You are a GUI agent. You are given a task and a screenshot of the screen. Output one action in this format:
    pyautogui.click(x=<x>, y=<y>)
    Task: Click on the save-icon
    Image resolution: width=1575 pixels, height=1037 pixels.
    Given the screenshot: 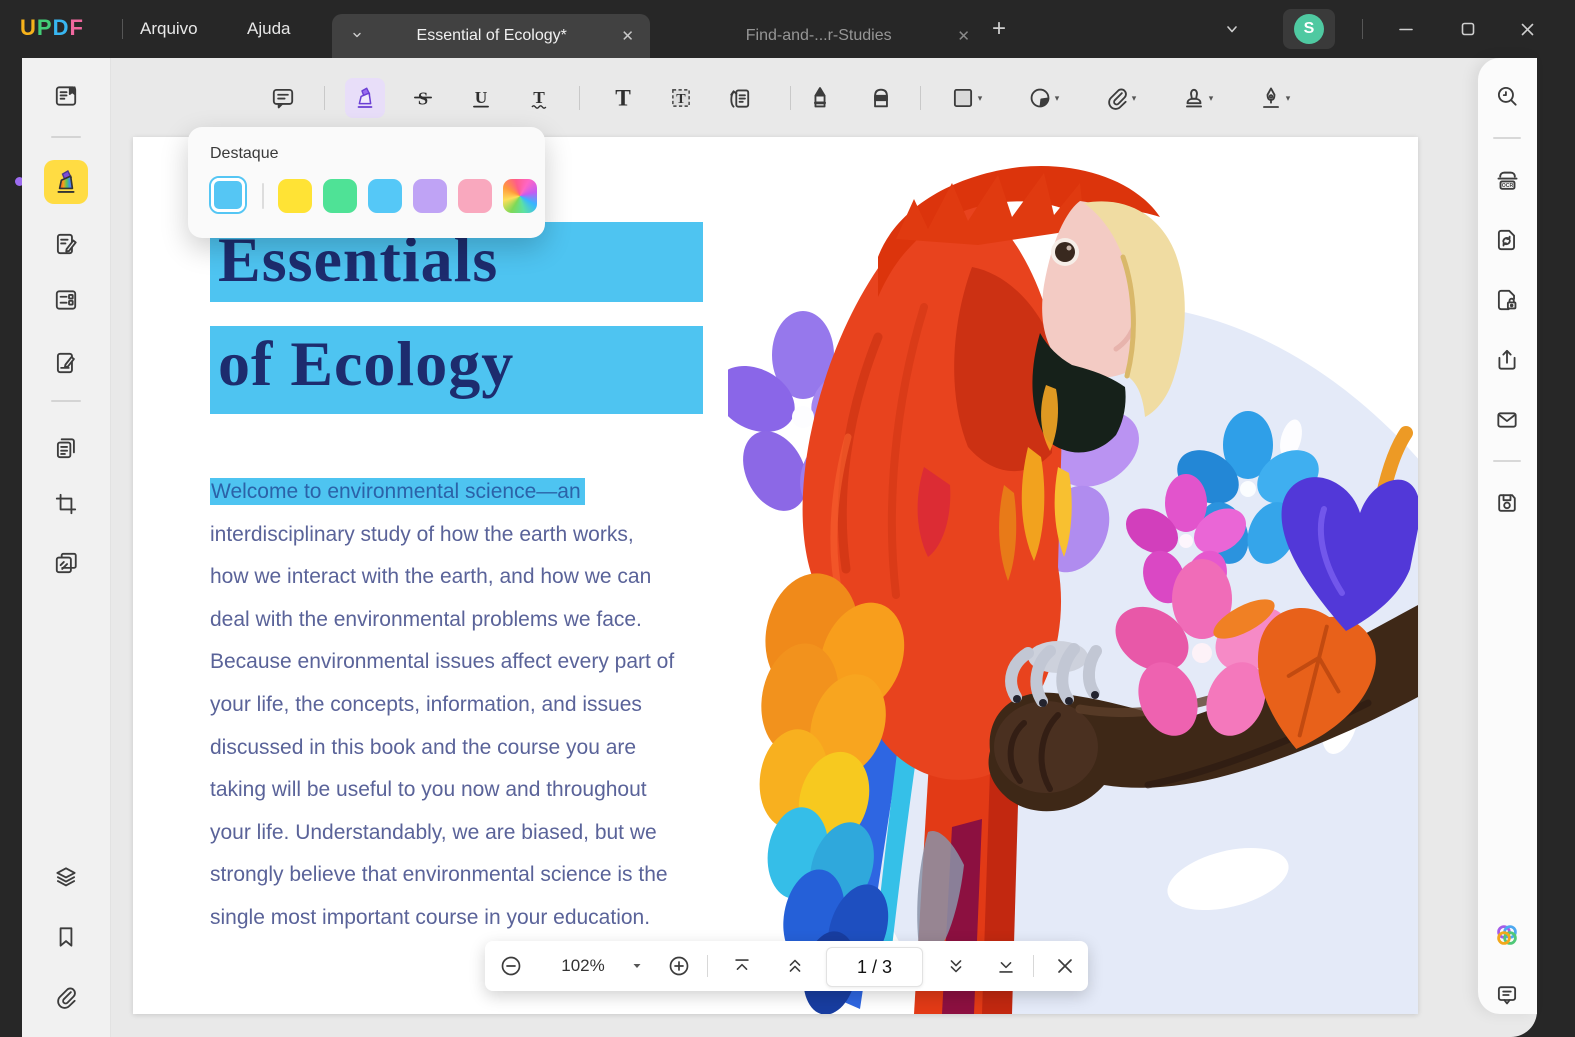 What is the action you would take?
    pyautogui.click(x=1507, y=503)
    